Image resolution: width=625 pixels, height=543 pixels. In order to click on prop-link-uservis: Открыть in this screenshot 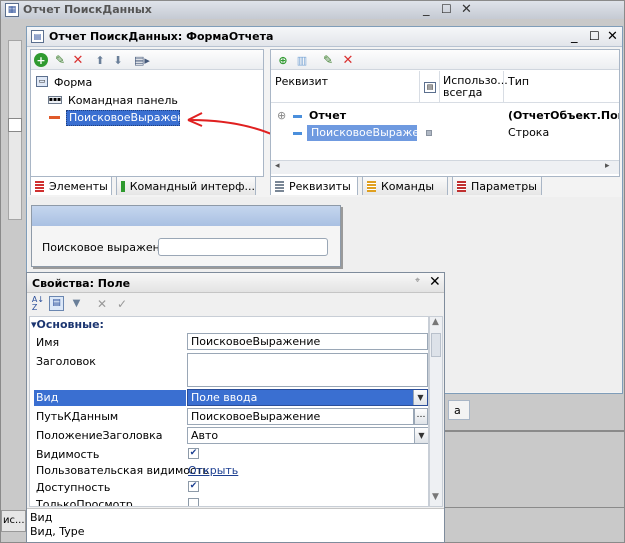, I will do `click(213, 470)`.